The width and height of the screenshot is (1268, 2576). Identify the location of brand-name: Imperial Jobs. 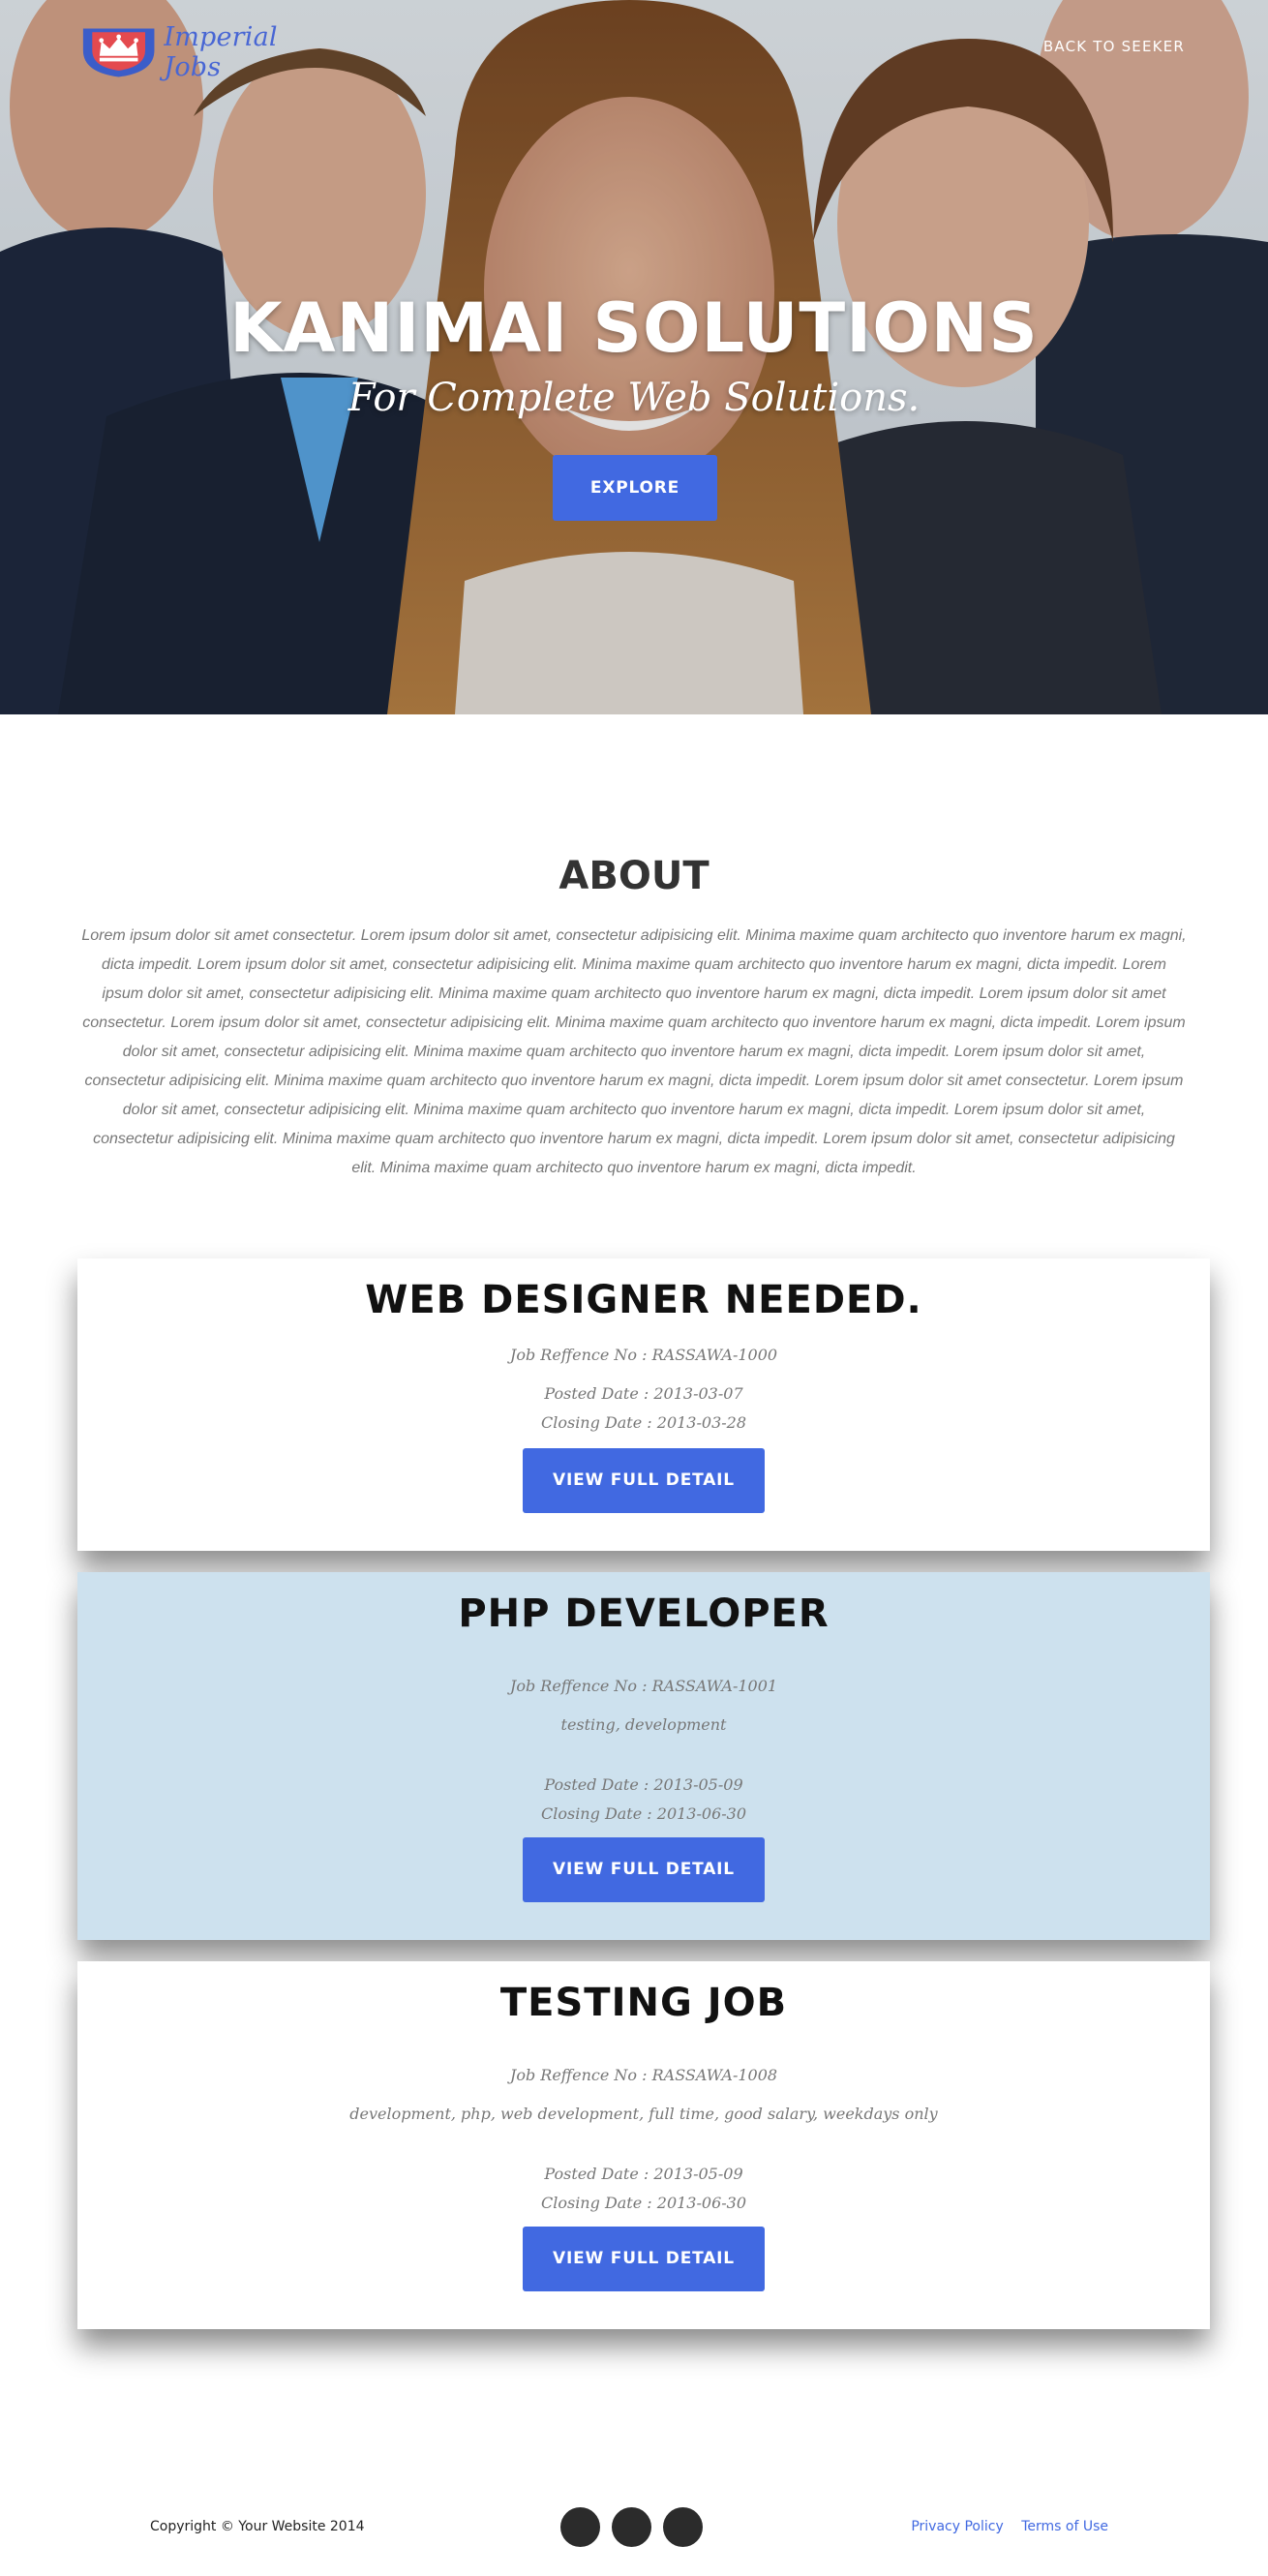
(221, 52).